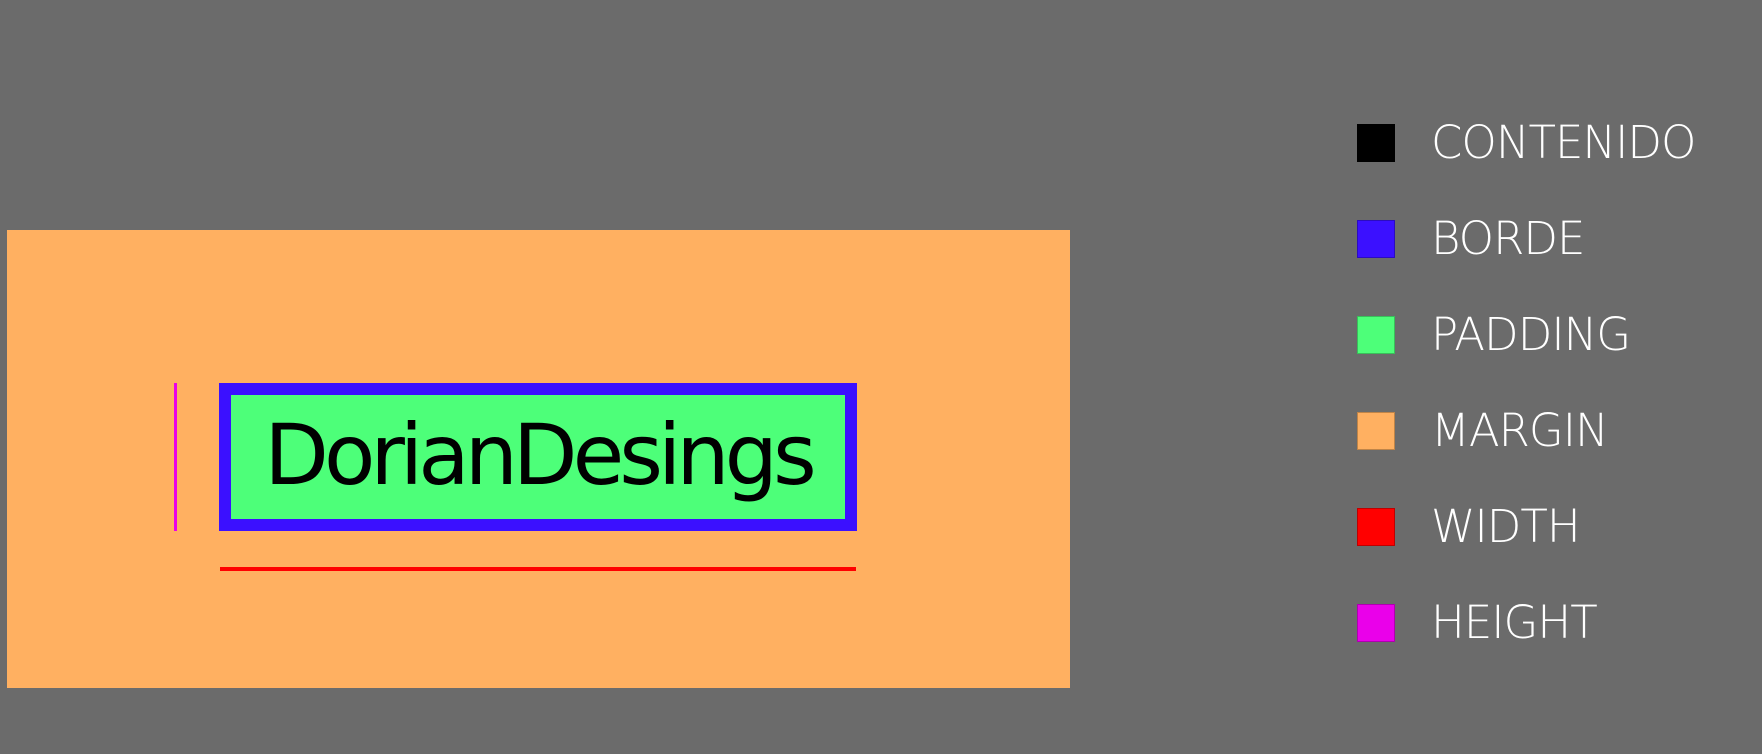 This screenshot has height=754, width=1762. Describe the element at coordinates (1508, 238) in the screenshot. I see `legend-label-borde: BORDE` at that location.